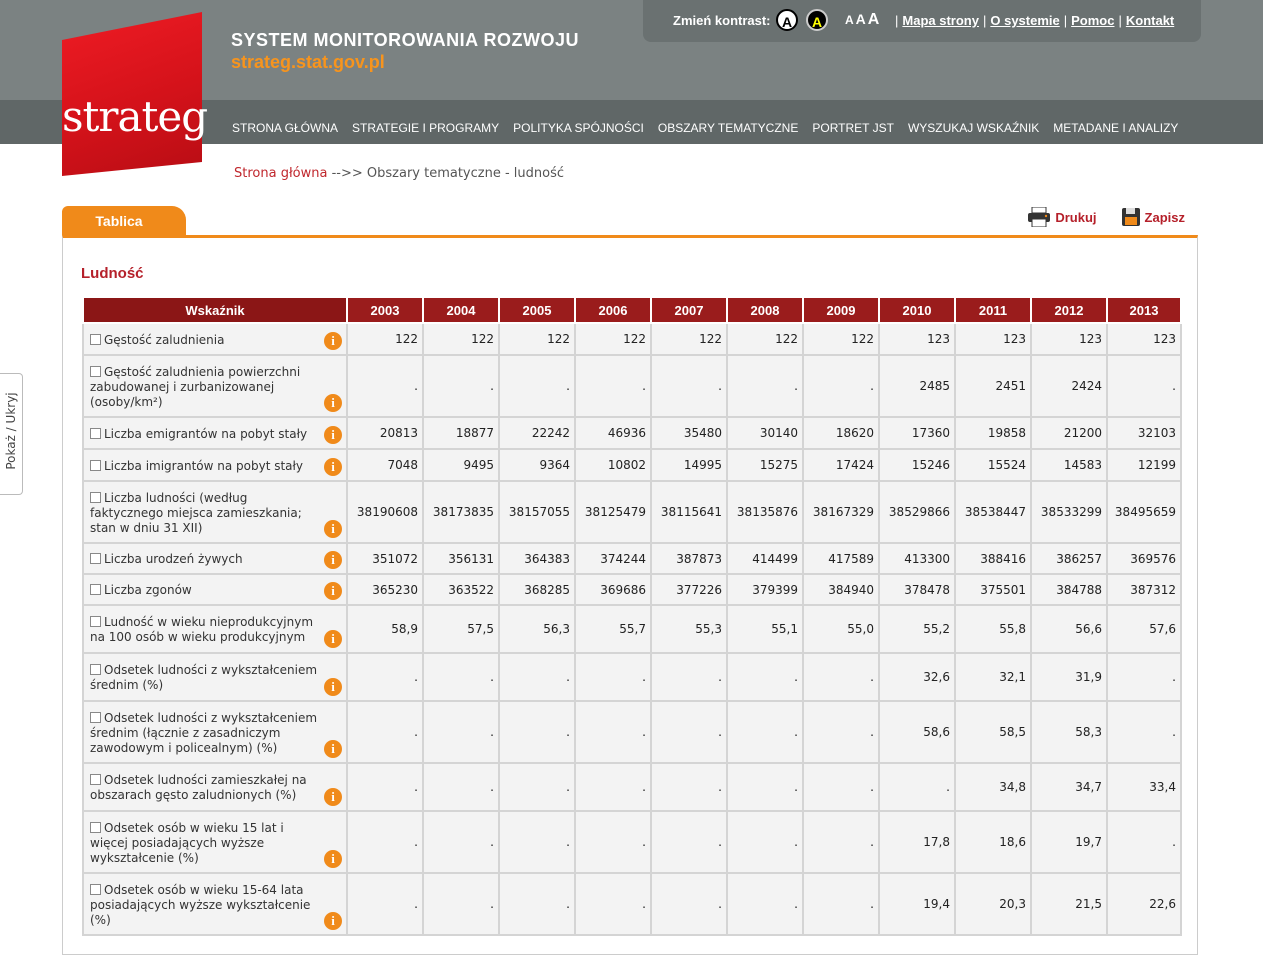 This screenshot has width=1263, height=955. I want to click on sitemap-link: Mapa strony, so click(940, 20).